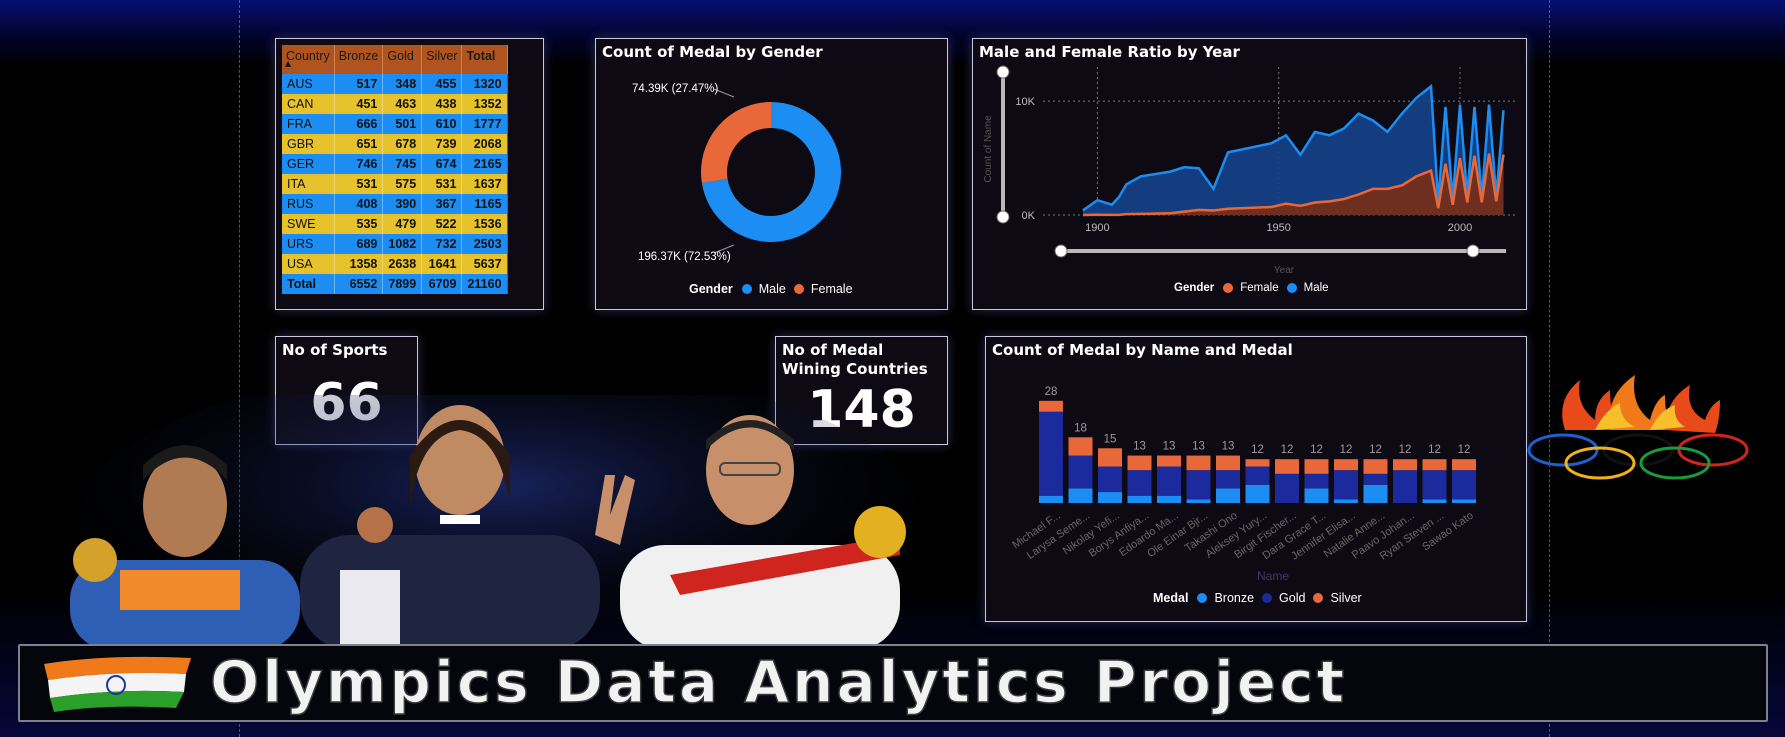 The image size is (1785, 737). I want to click on table-cell-silver: 674, so click(442, 164).